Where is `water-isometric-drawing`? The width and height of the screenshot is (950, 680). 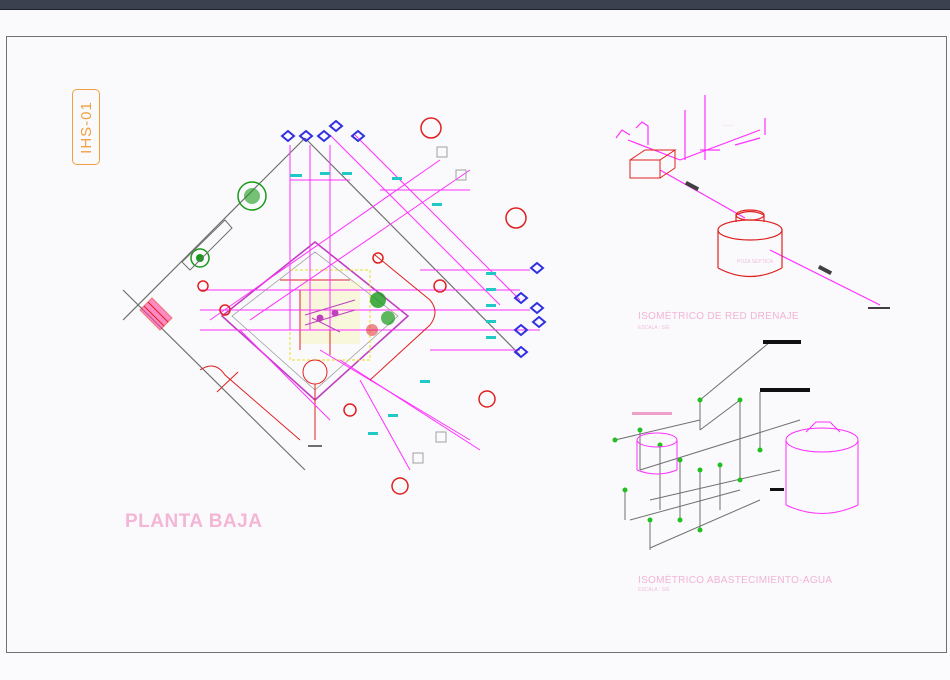
water-isometric-drawing is located at coordinates (735, 445).